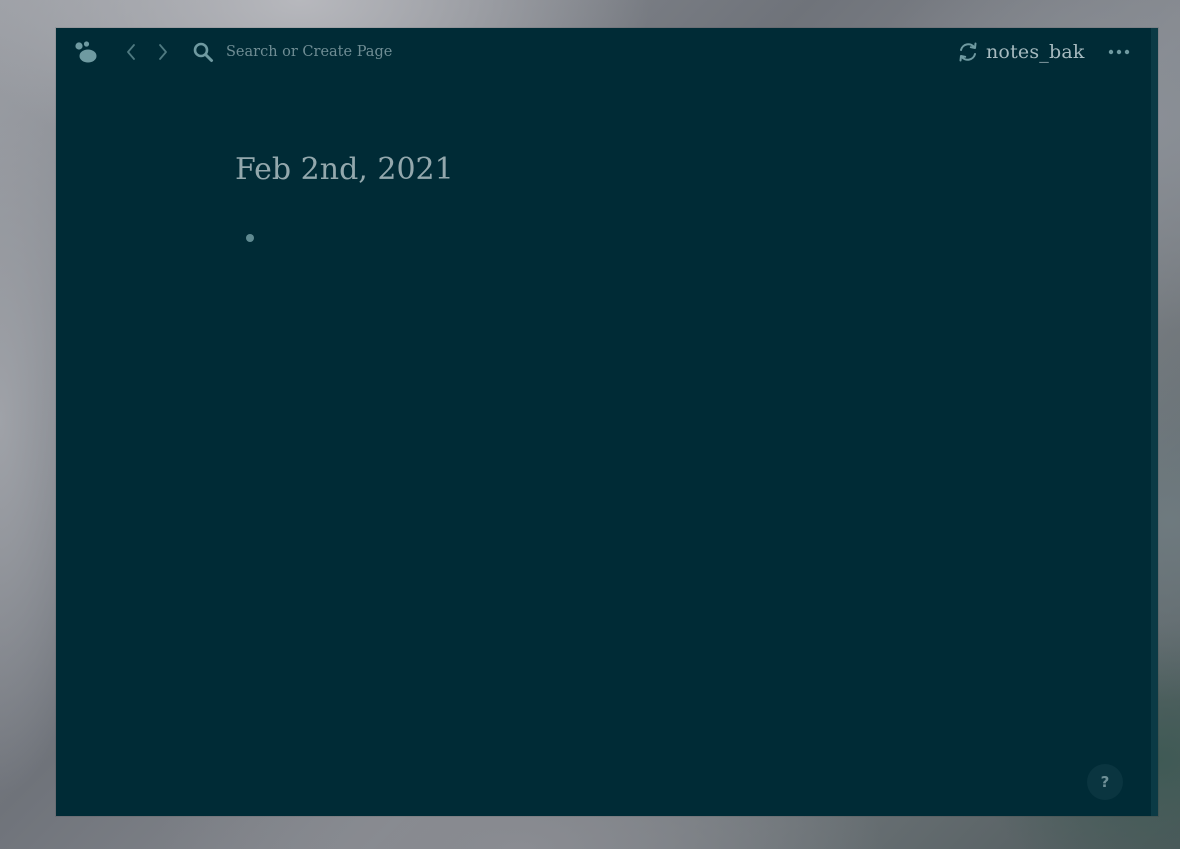  I want to click on logseq-logo-icon, so click(87, 53).